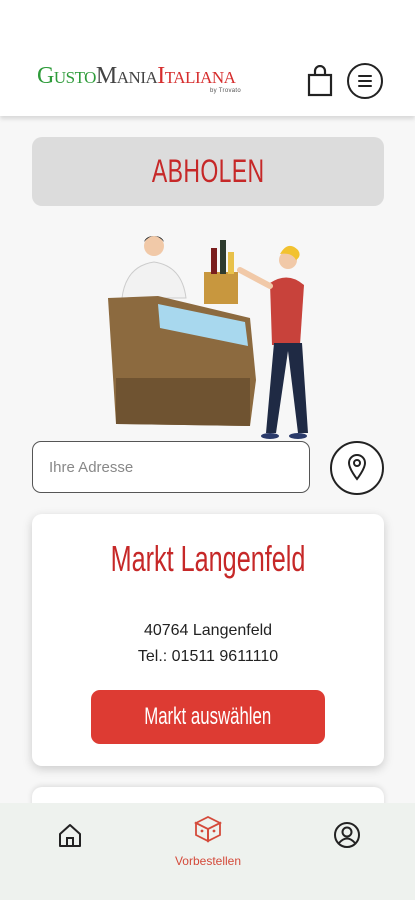  What do you see at coordinates (66, 76) in the screenshot?
I see `logo-text-gusto: Gusto` at bounding box center [66, 76].